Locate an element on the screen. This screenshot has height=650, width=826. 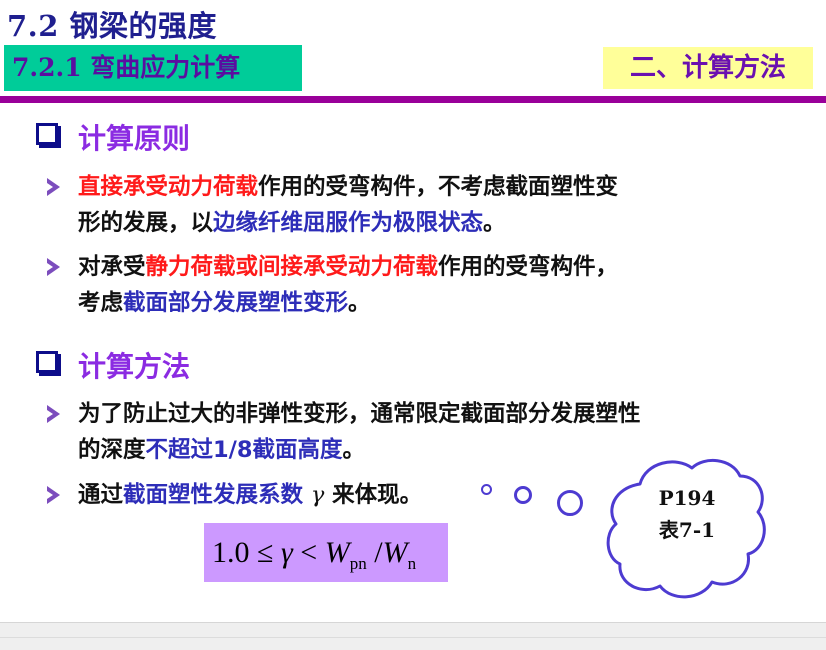
gamma-symbol: γ is located at coordinates (317, 495).